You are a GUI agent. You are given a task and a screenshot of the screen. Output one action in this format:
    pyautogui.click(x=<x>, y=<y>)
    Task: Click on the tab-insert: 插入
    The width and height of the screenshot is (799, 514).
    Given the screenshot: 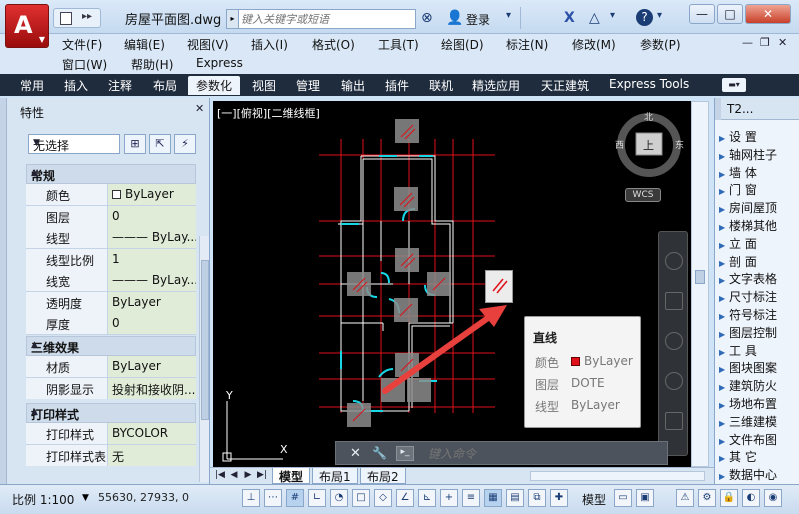 What is the action you would take?
    pyautogui.click(x=76, y=85)
    